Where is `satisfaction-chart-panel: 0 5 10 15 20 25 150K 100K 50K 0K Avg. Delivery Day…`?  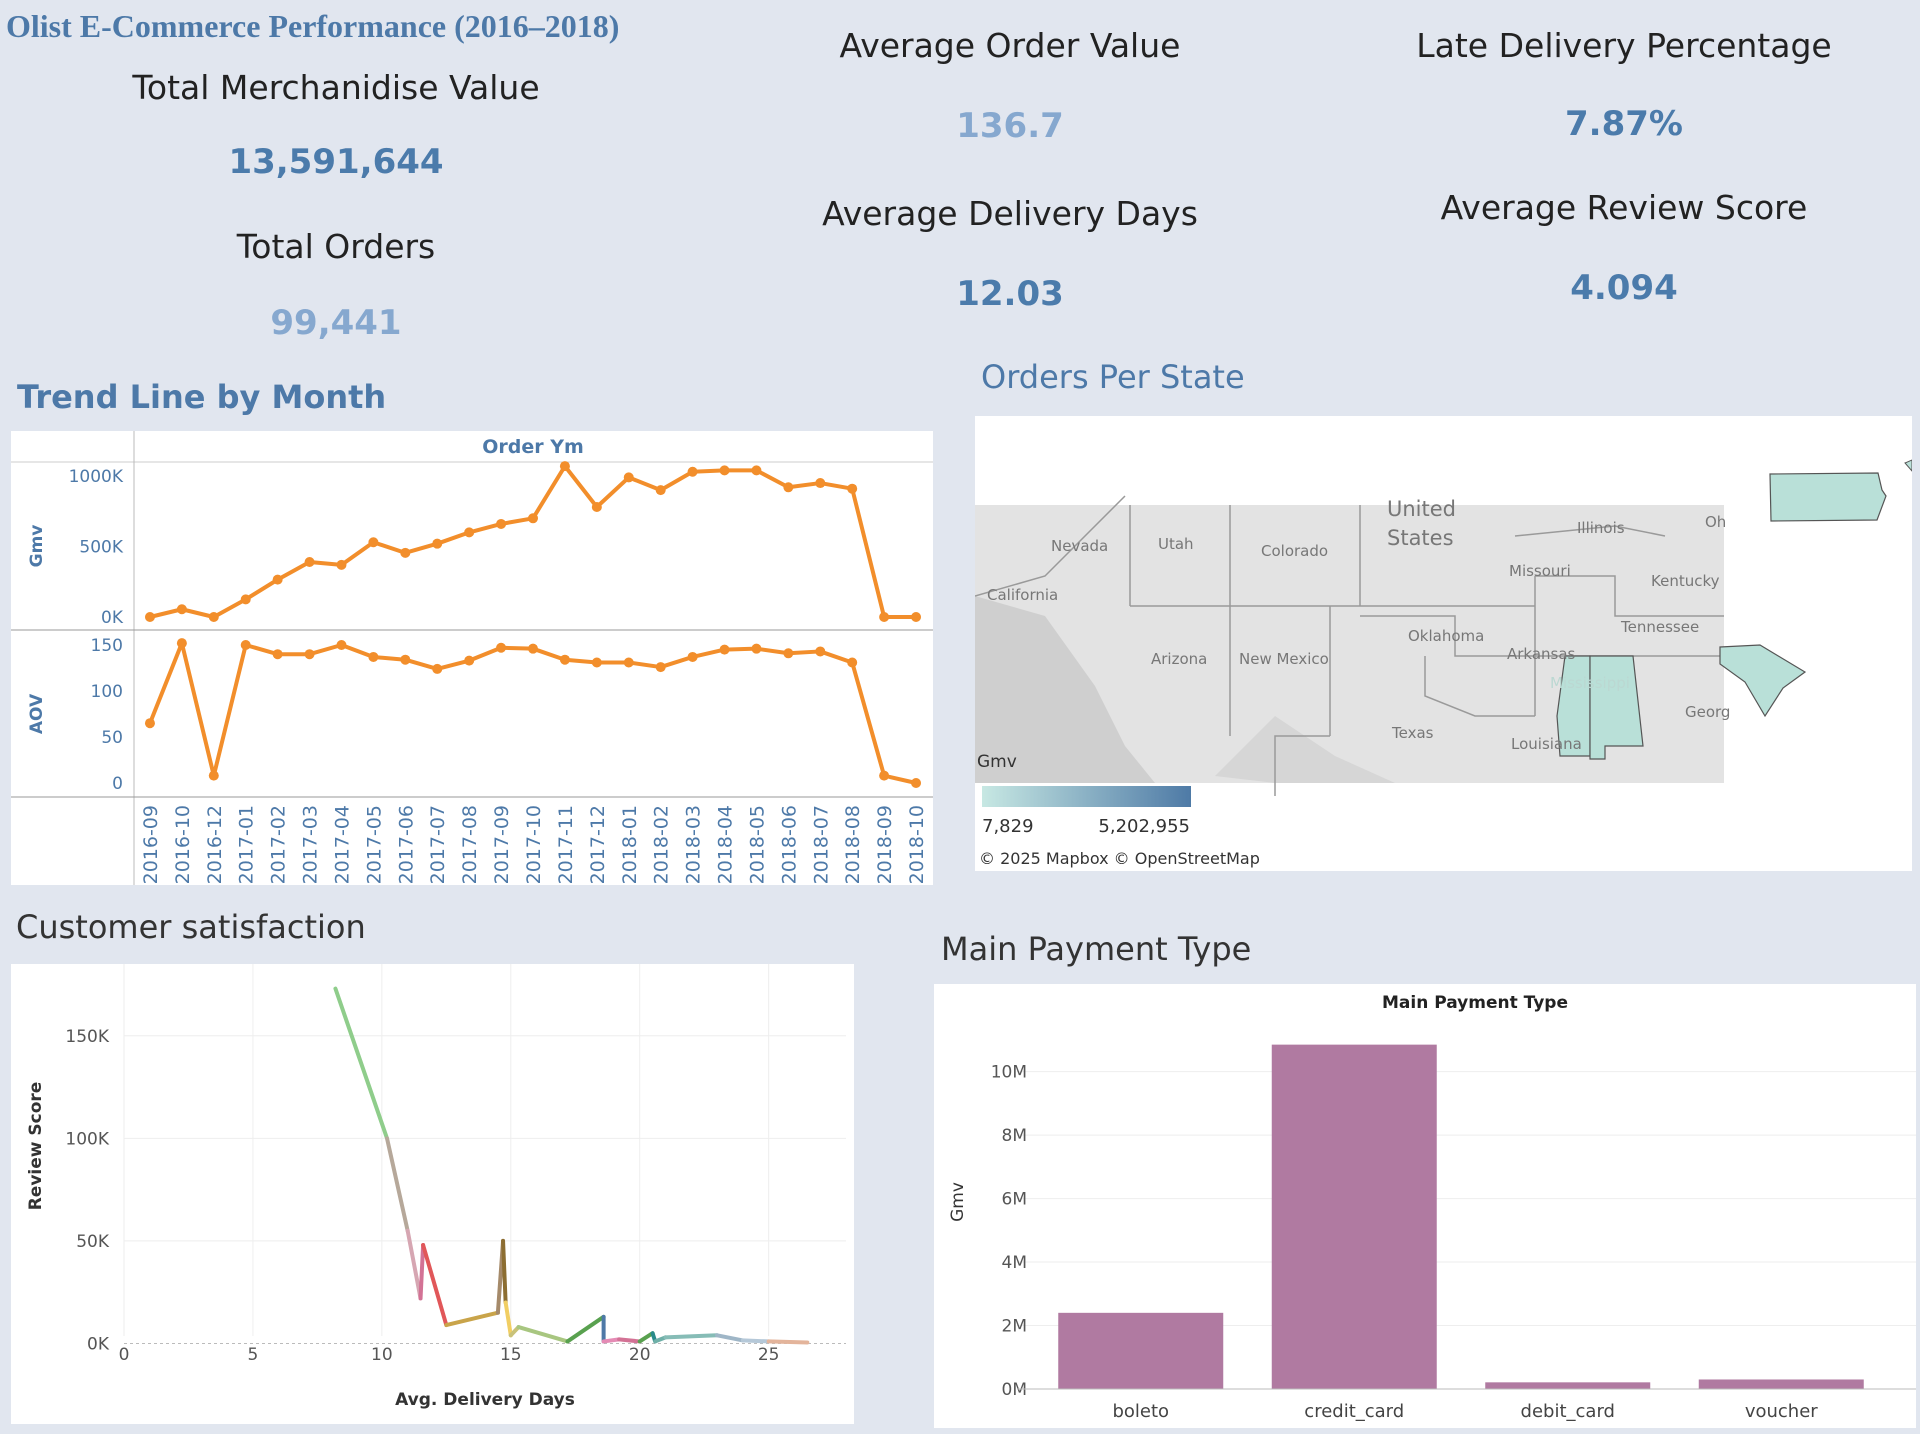
satisfaction-chart-panel: 0 5 10 15 20 25 150K 100K 50K 0K Avg. Delivery Day… is located at coordinates (432, 1194).